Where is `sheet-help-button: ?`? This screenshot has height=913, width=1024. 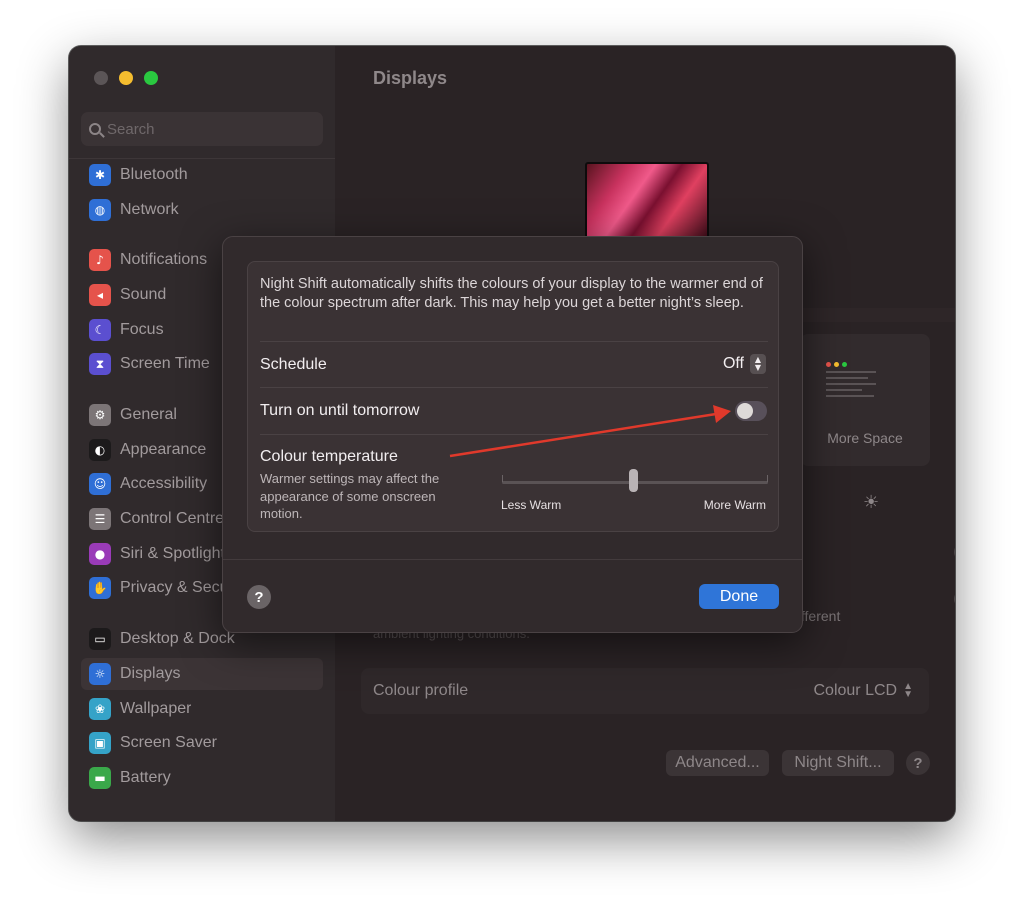
sheet-help-button: ? is located at coordinates (259, 597).